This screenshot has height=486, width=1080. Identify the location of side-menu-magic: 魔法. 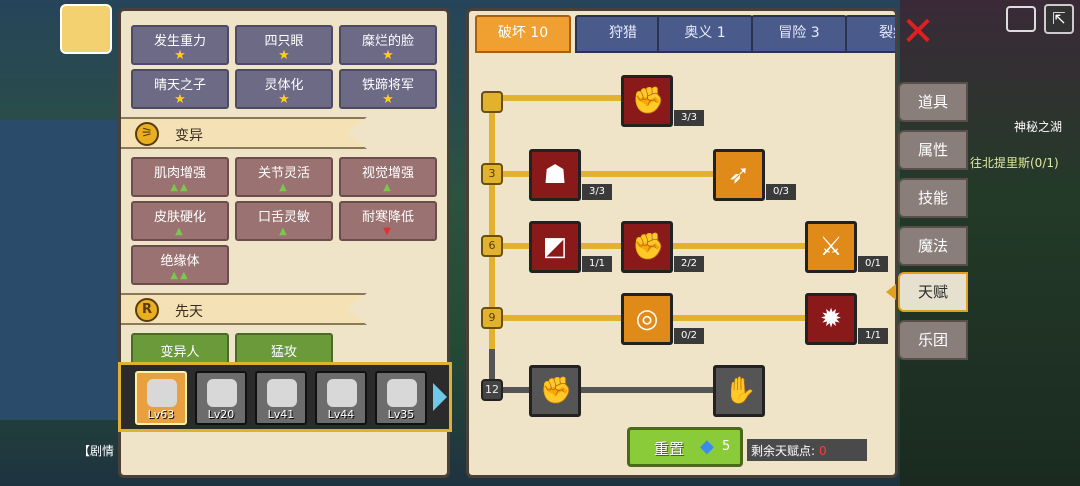
(933, 246).